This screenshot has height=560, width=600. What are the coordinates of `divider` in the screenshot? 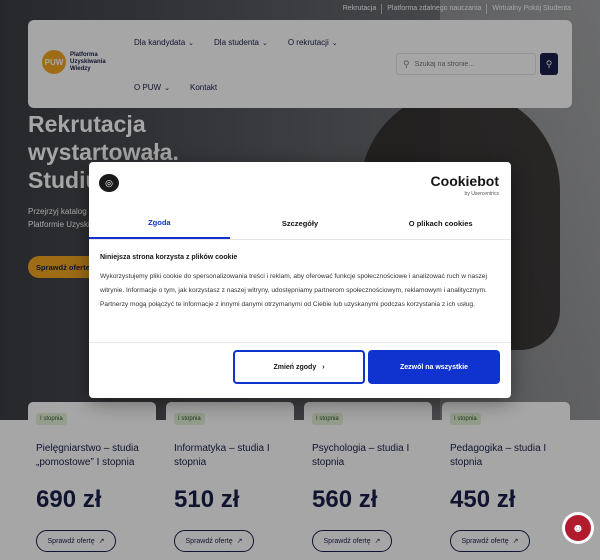 It's located at (300, 342).